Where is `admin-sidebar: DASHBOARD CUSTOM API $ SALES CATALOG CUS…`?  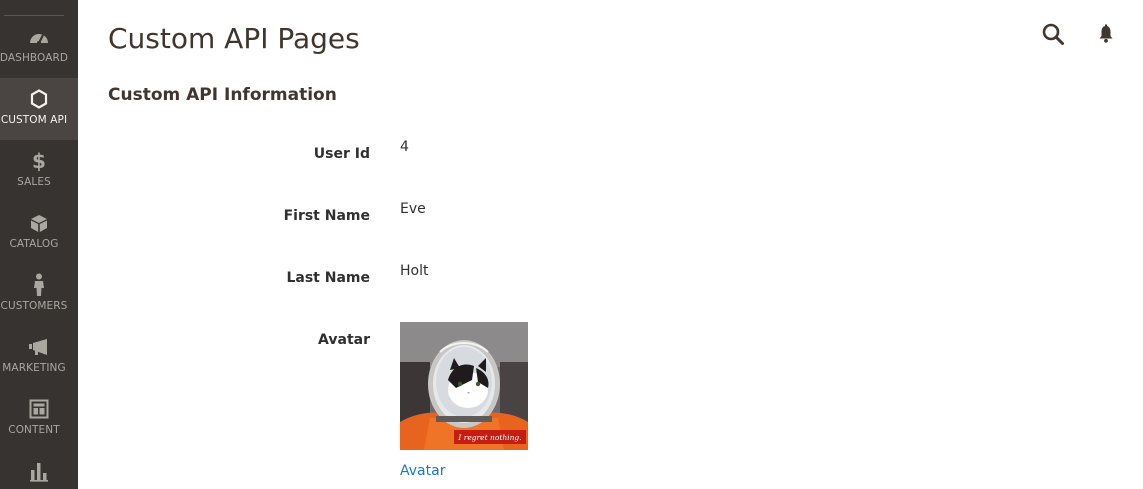 admin-sidebar: DASHBOARD CUSTOM API $ SALES CATALOG CUS… is located at coordinates (39, 244).